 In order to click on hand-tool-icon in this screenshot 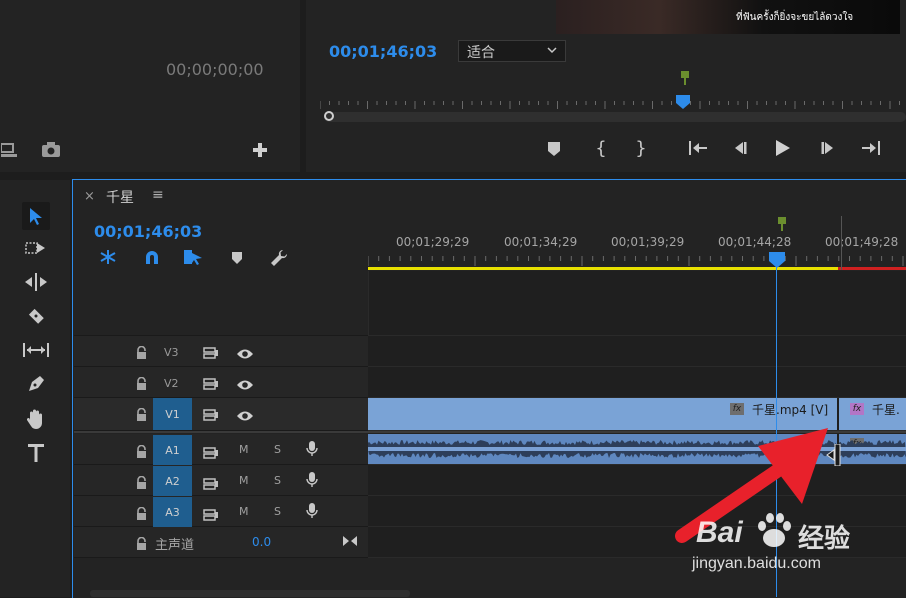, I will do `click(36, 419)`.